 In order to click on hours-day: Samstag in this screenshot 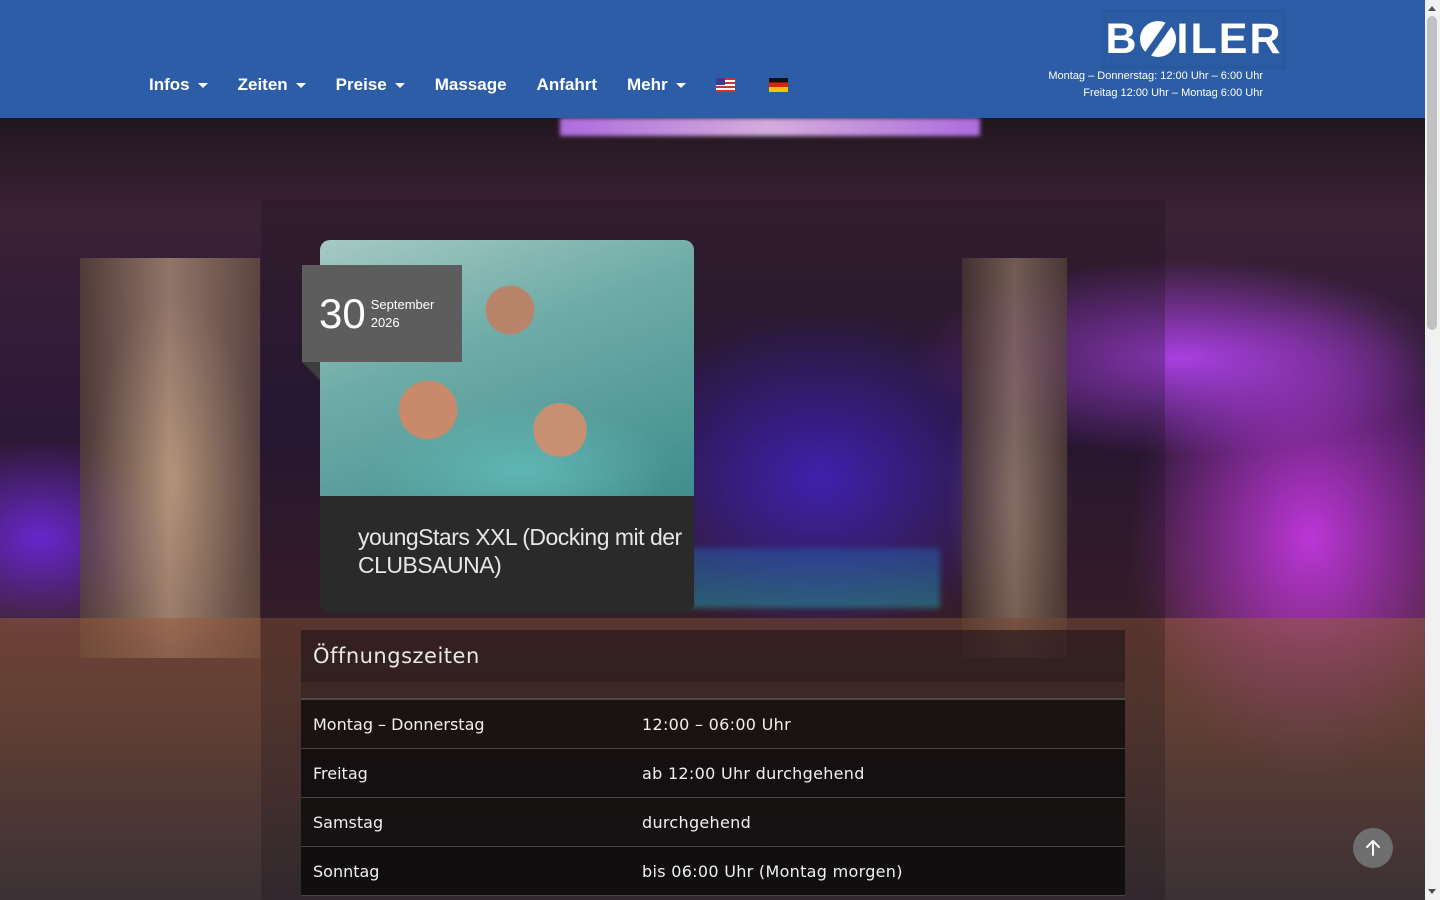, I will do `click(348, 822)`.